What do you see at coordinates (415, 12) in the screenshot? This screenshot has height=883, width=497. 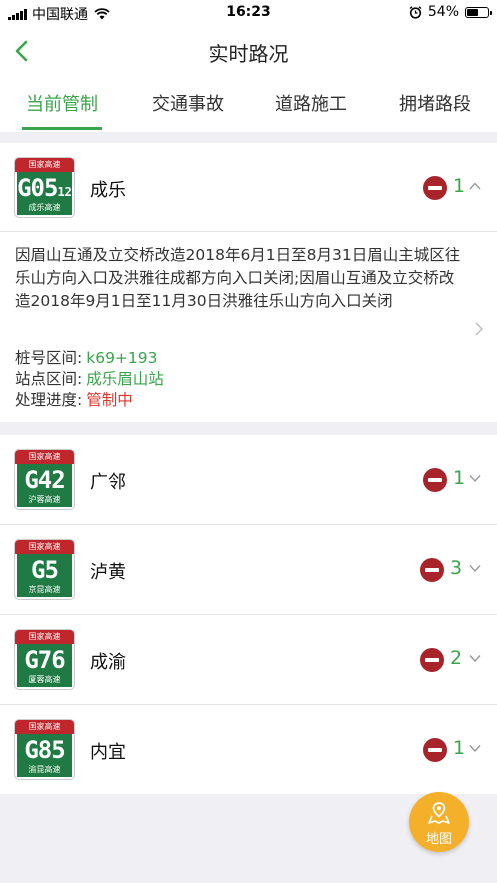 I see `alarm-icon` at bounding box center [415, 12].